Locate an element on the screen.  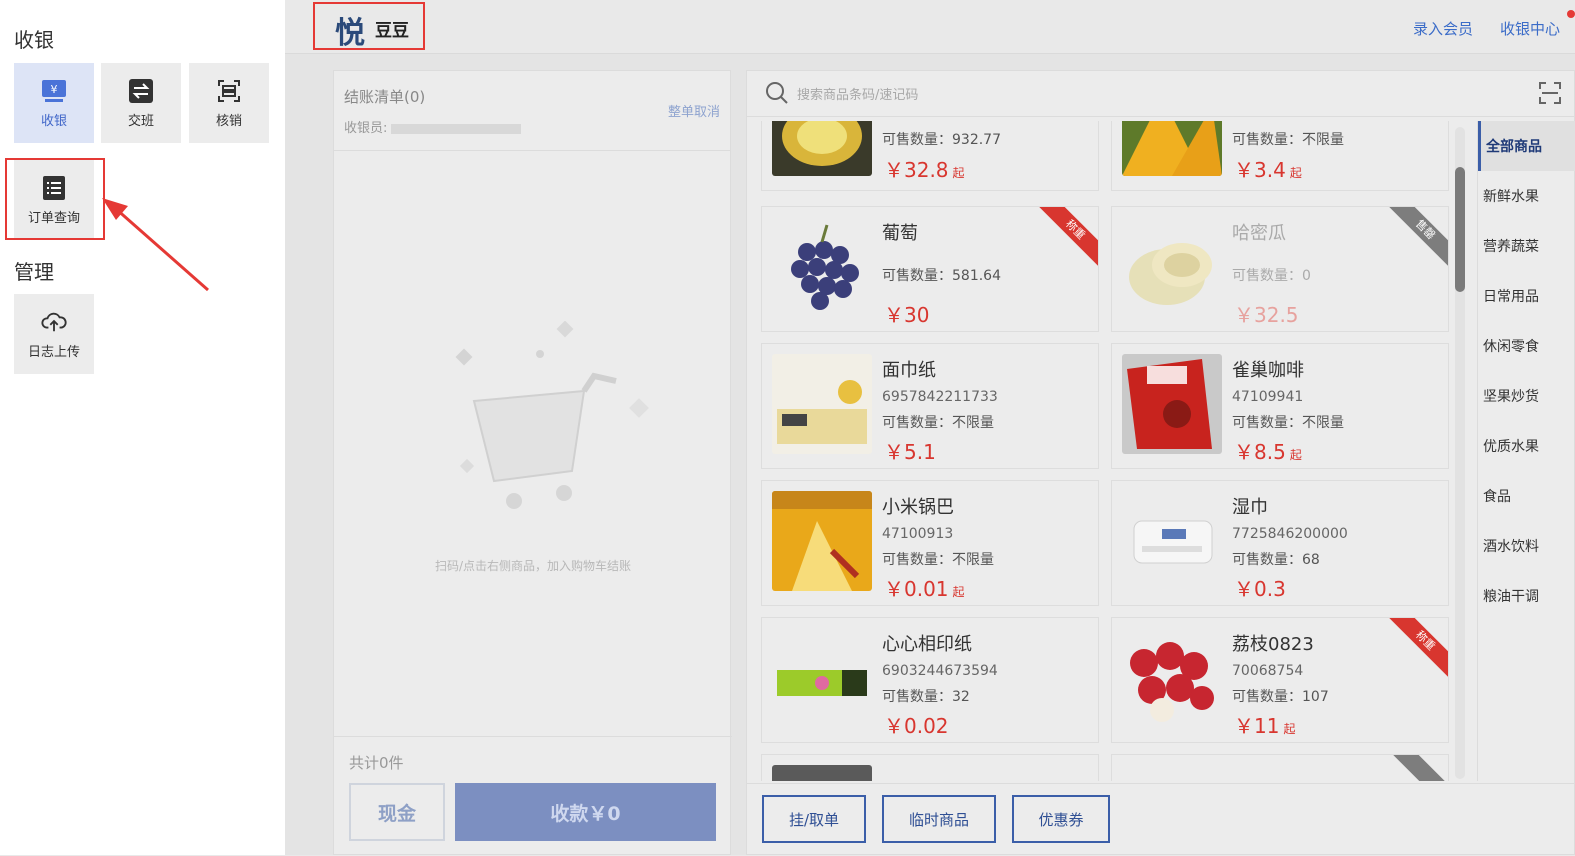
product-card: 湿巾 7725846200000 可售数量：68 ￥0.3 is located at coordinates (1280, 543).